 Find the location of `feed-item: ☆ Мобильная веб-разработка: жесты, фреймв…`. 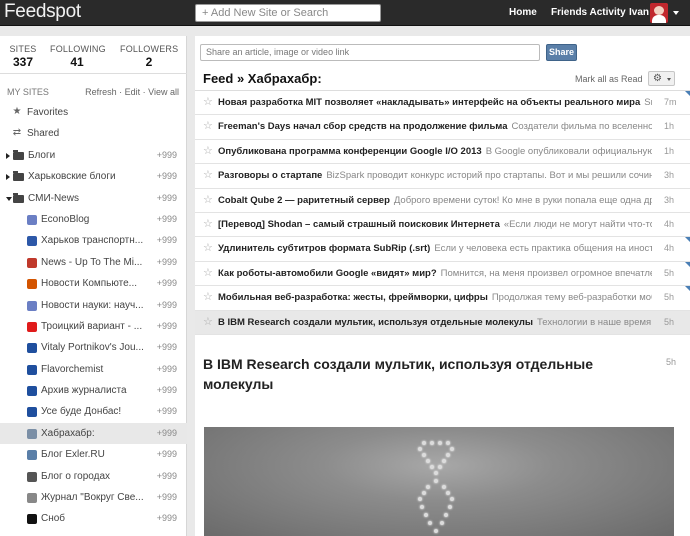

feed-item: ☆ Мобильная веб-разработка: жесты, фреймв… is located at coordinates (442, 298).